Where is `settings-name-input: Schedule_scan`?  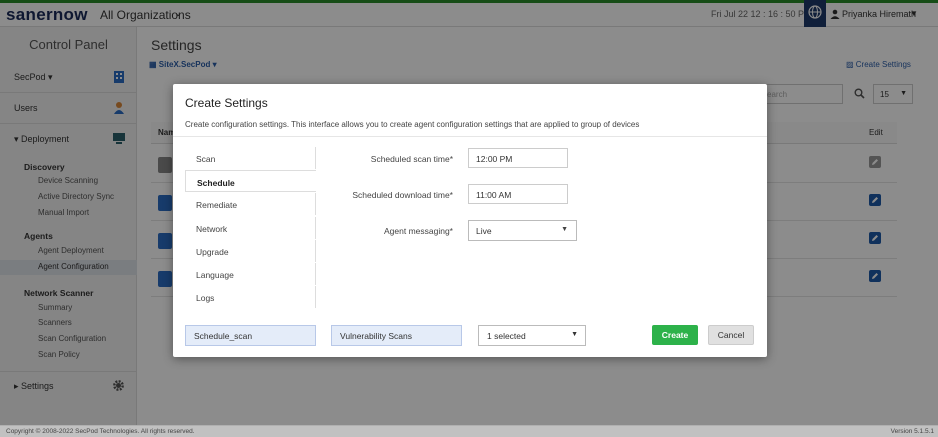 settings-name-input: Schedule_scan is located at coordinates (250, 335).